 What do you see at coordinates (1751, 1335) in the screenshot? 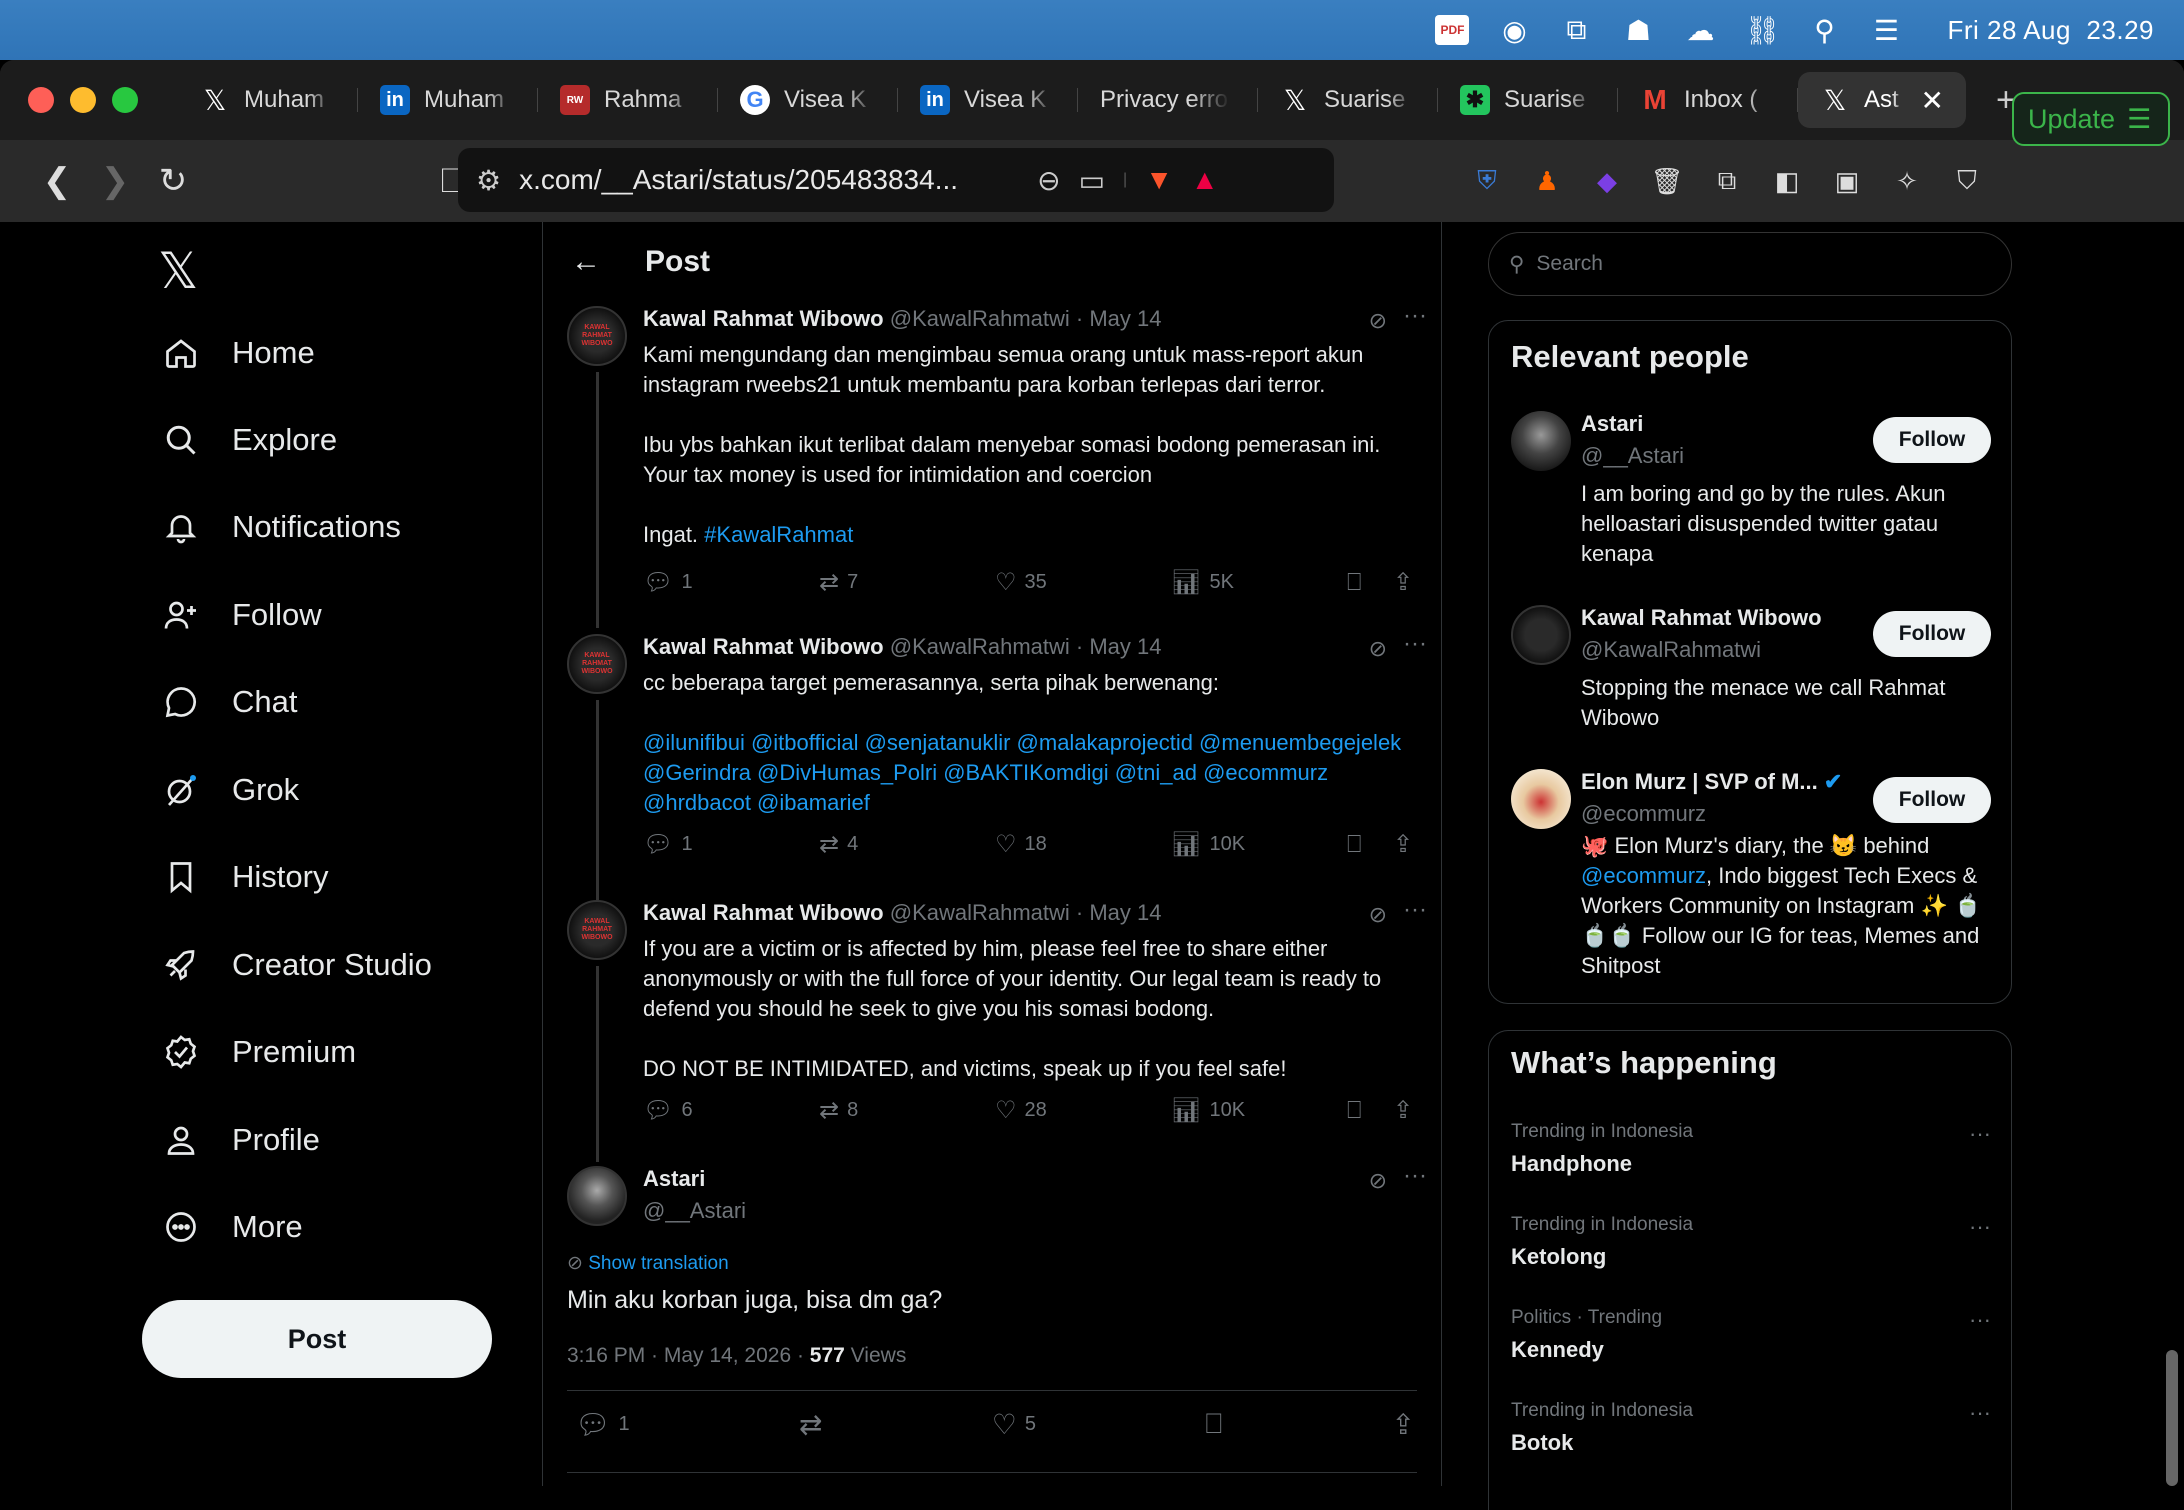
I see `trend-item: Politics · Trending Kennedy ···` at bounding box center [1751, 1335].